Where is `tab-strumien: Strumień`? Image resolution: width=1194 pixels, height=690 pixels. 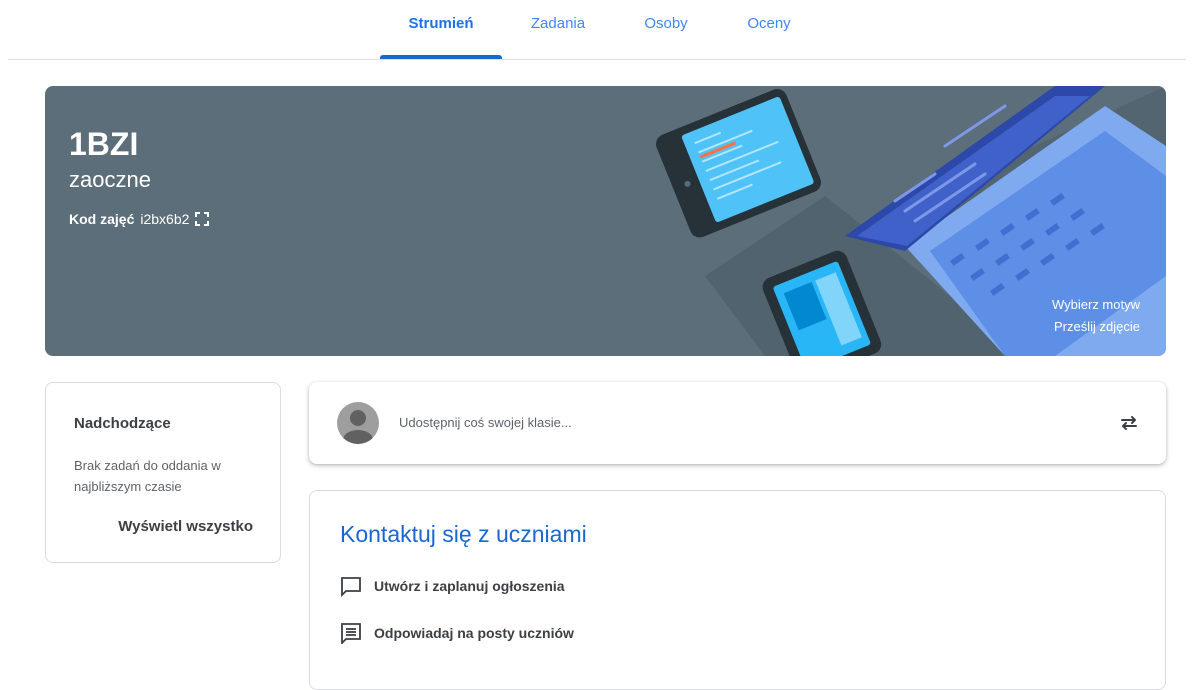 tab-strumien: Strumień is located at coordinates (441, 29).